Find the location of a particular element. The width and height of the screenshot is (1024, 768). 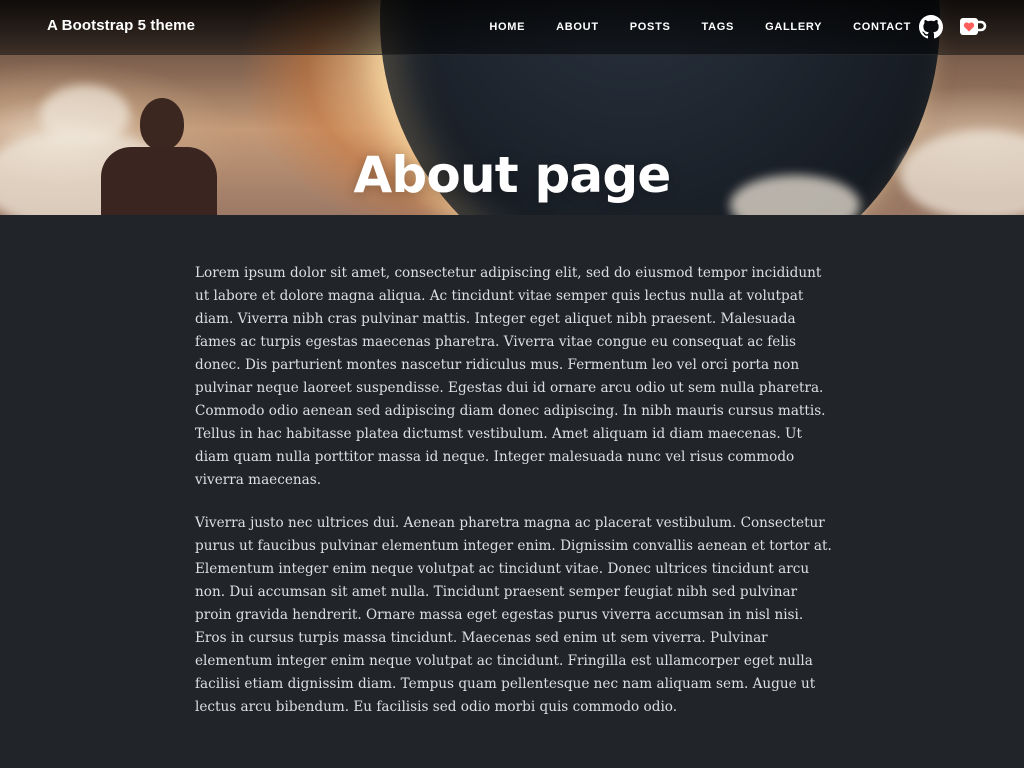

github-icon-graphic is located at coordinates (931, 27).